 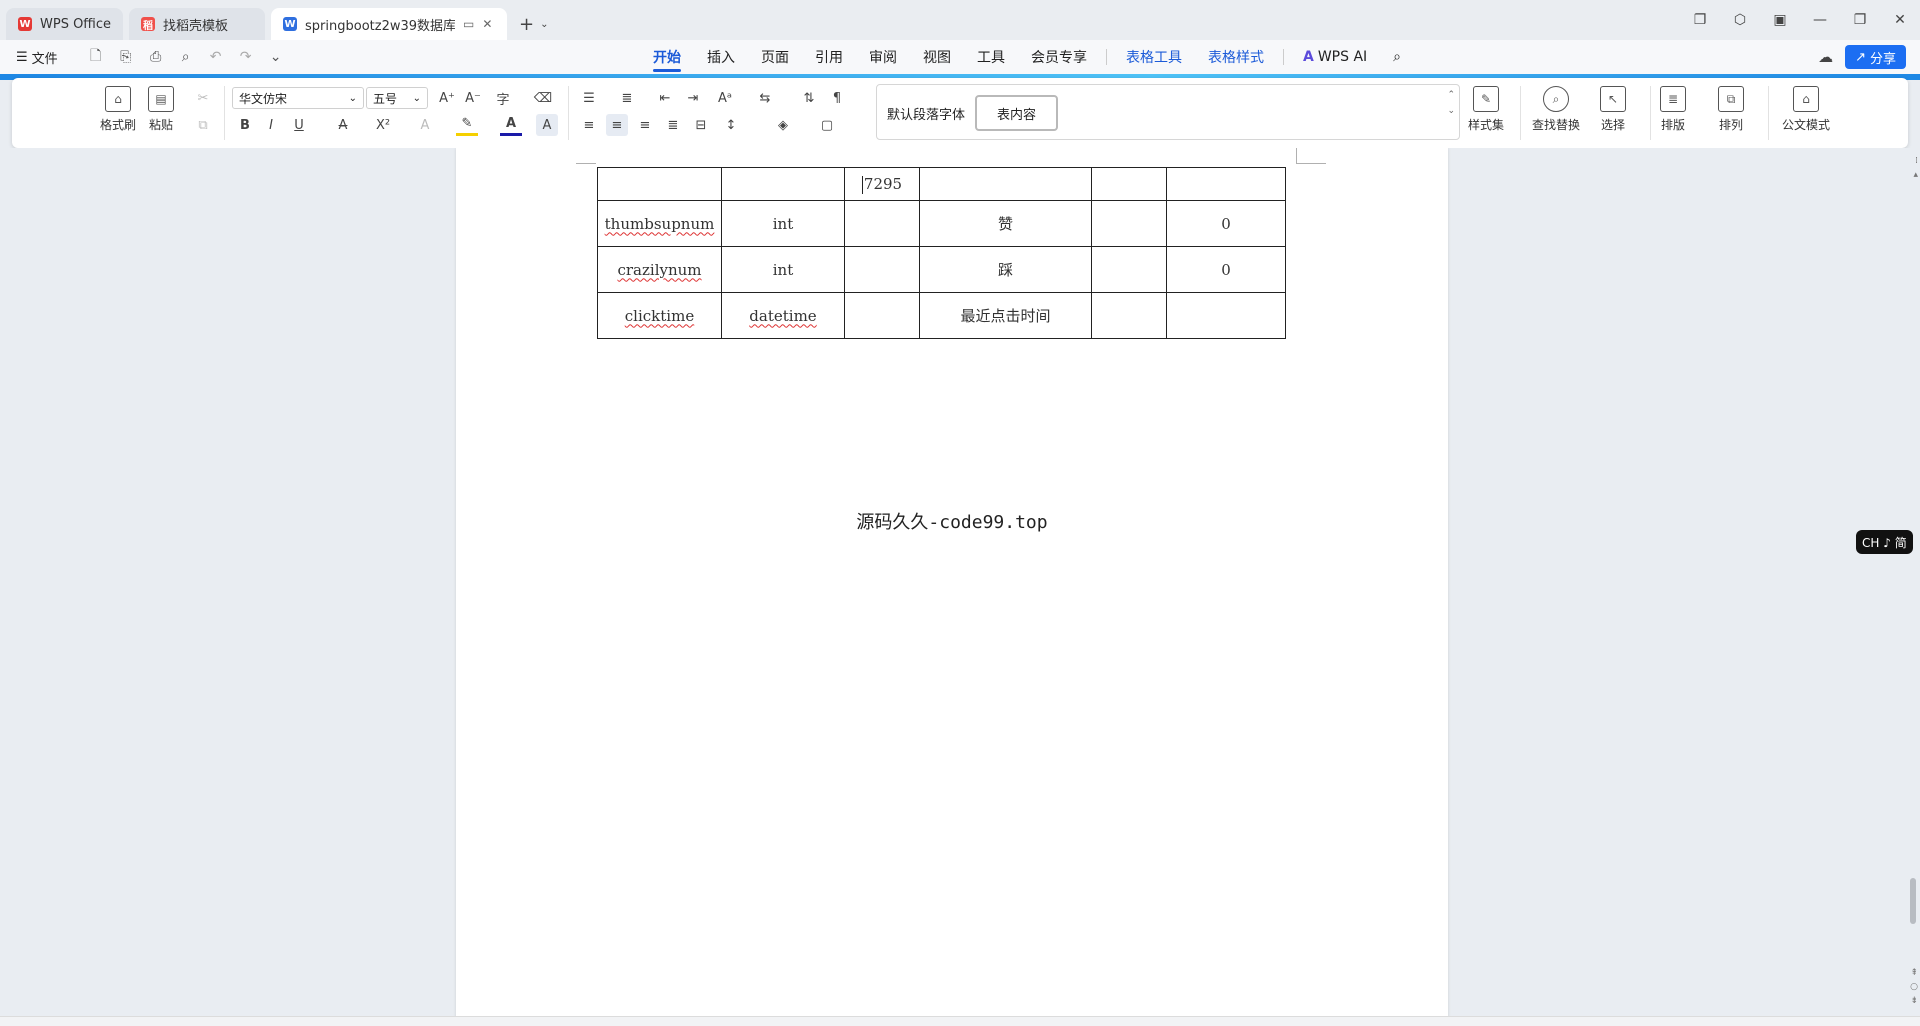 I want to click on font-name-select: 华文仿宋 ⌄, so click(x=298, y=98).